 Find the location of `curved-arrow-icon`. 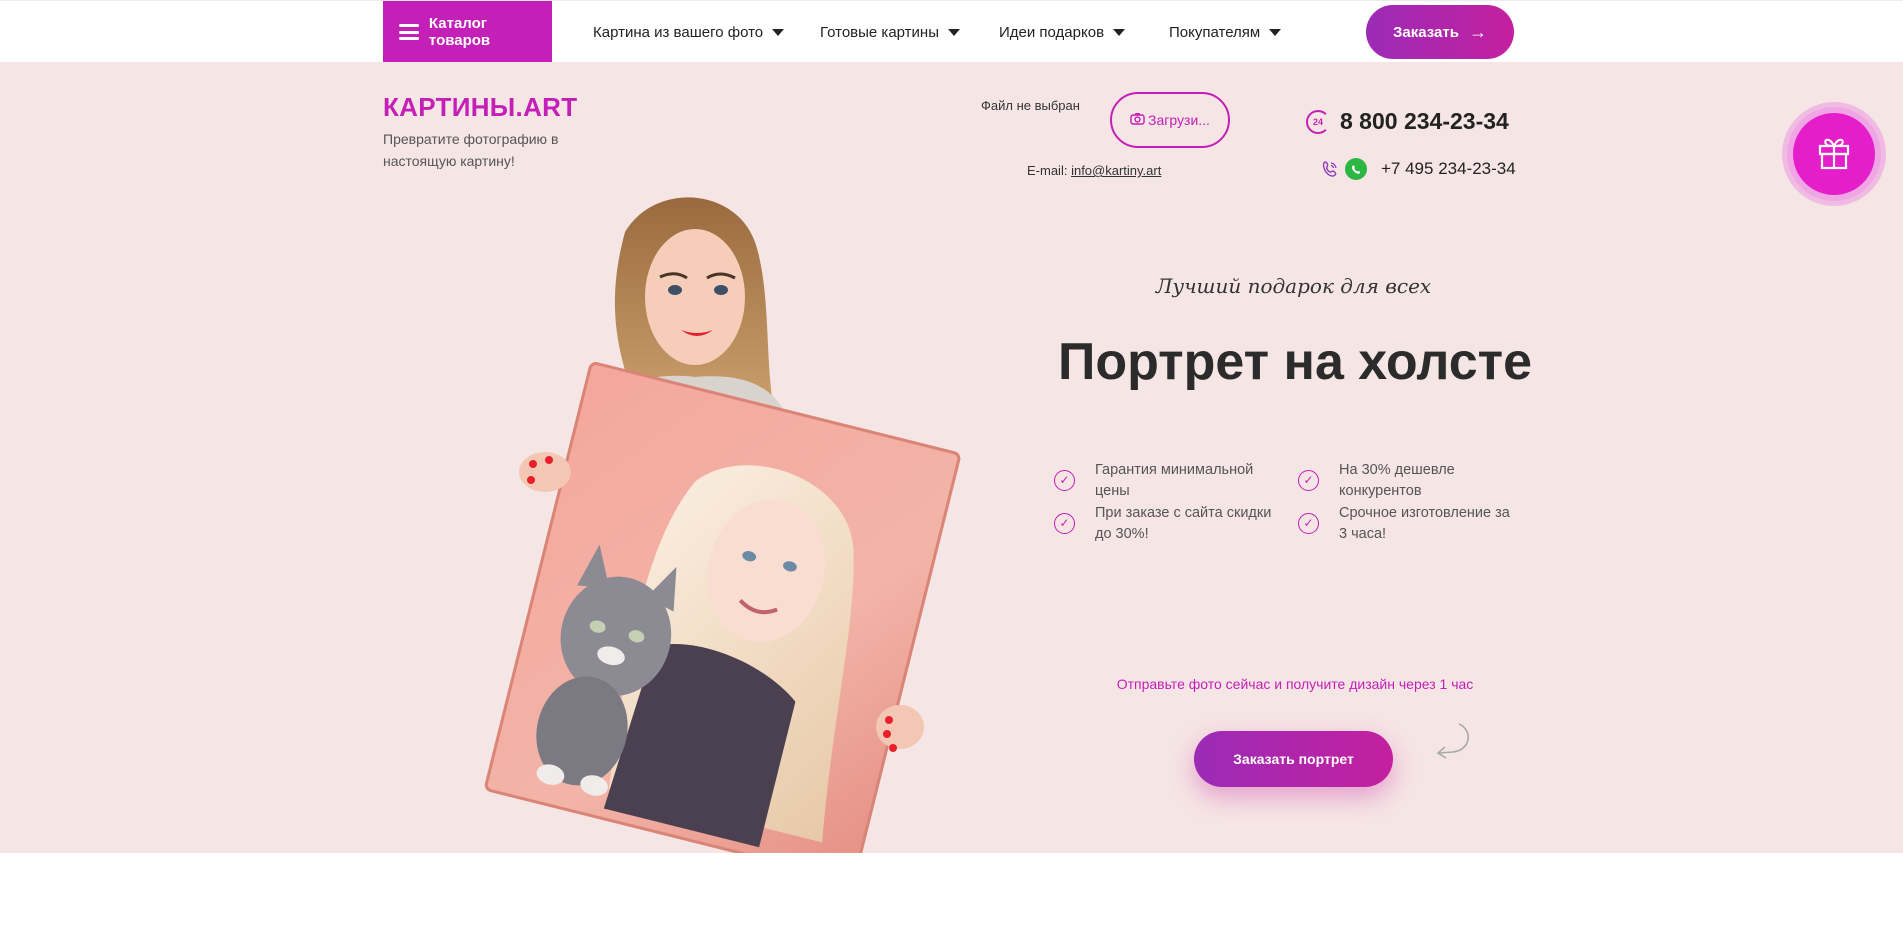

curved-arrow-icon is located at coordinates (1452, 741).